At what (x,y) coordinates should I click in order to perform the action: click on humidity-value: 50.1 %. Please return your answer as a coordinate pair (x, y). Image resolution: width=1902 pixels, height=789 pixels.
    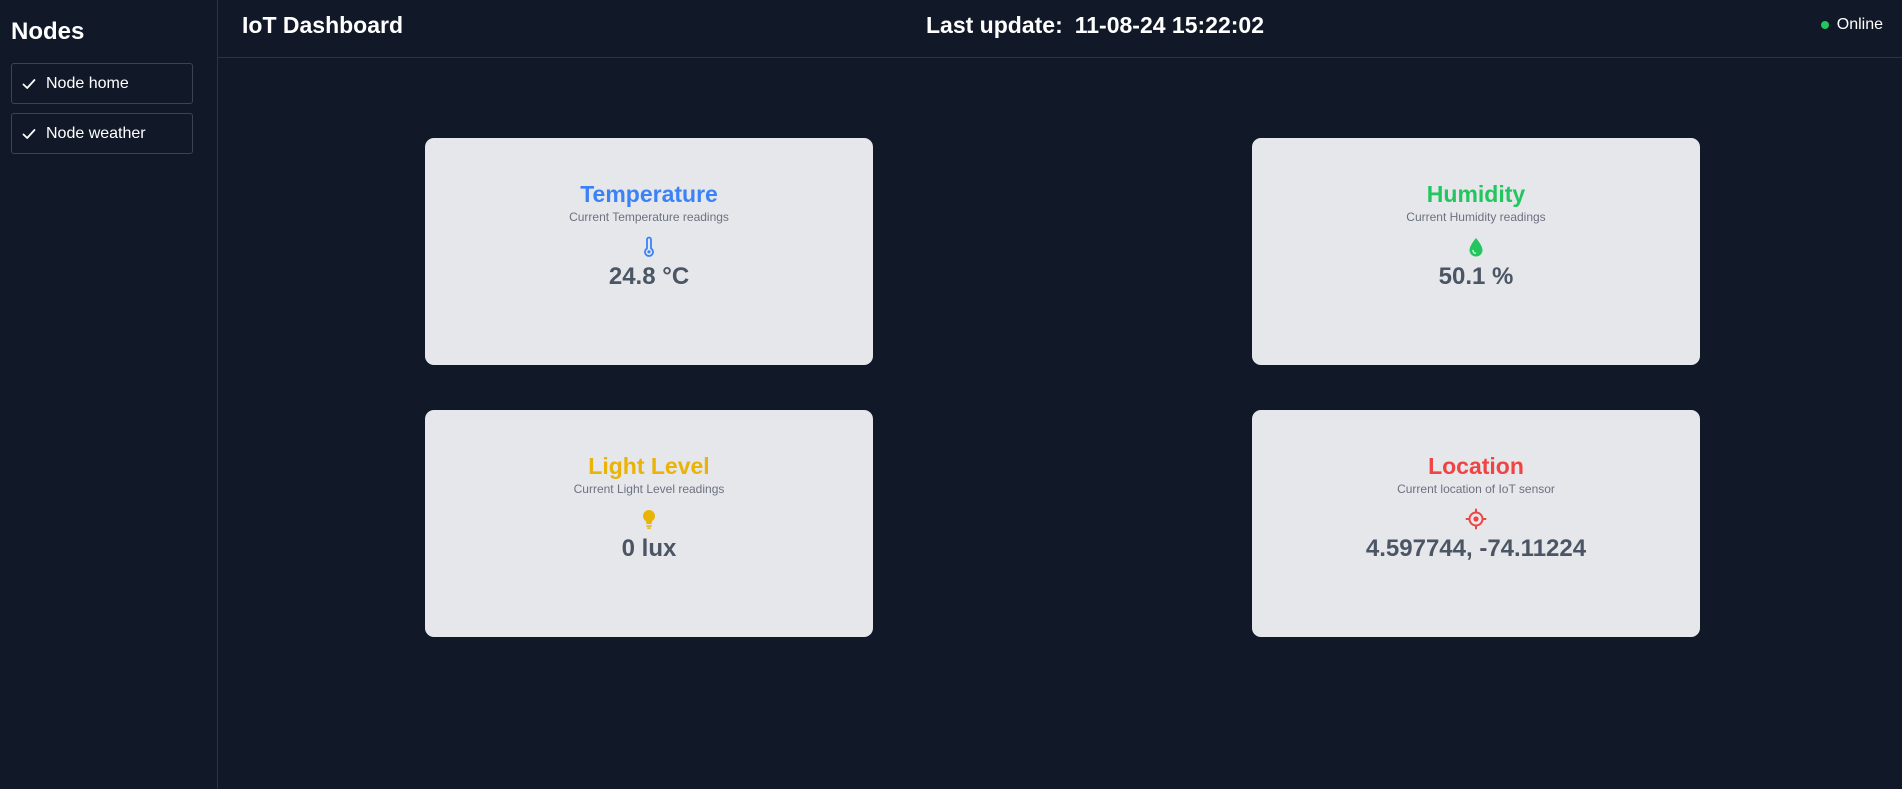
    Looking at the image, I should click on (1476, 276).